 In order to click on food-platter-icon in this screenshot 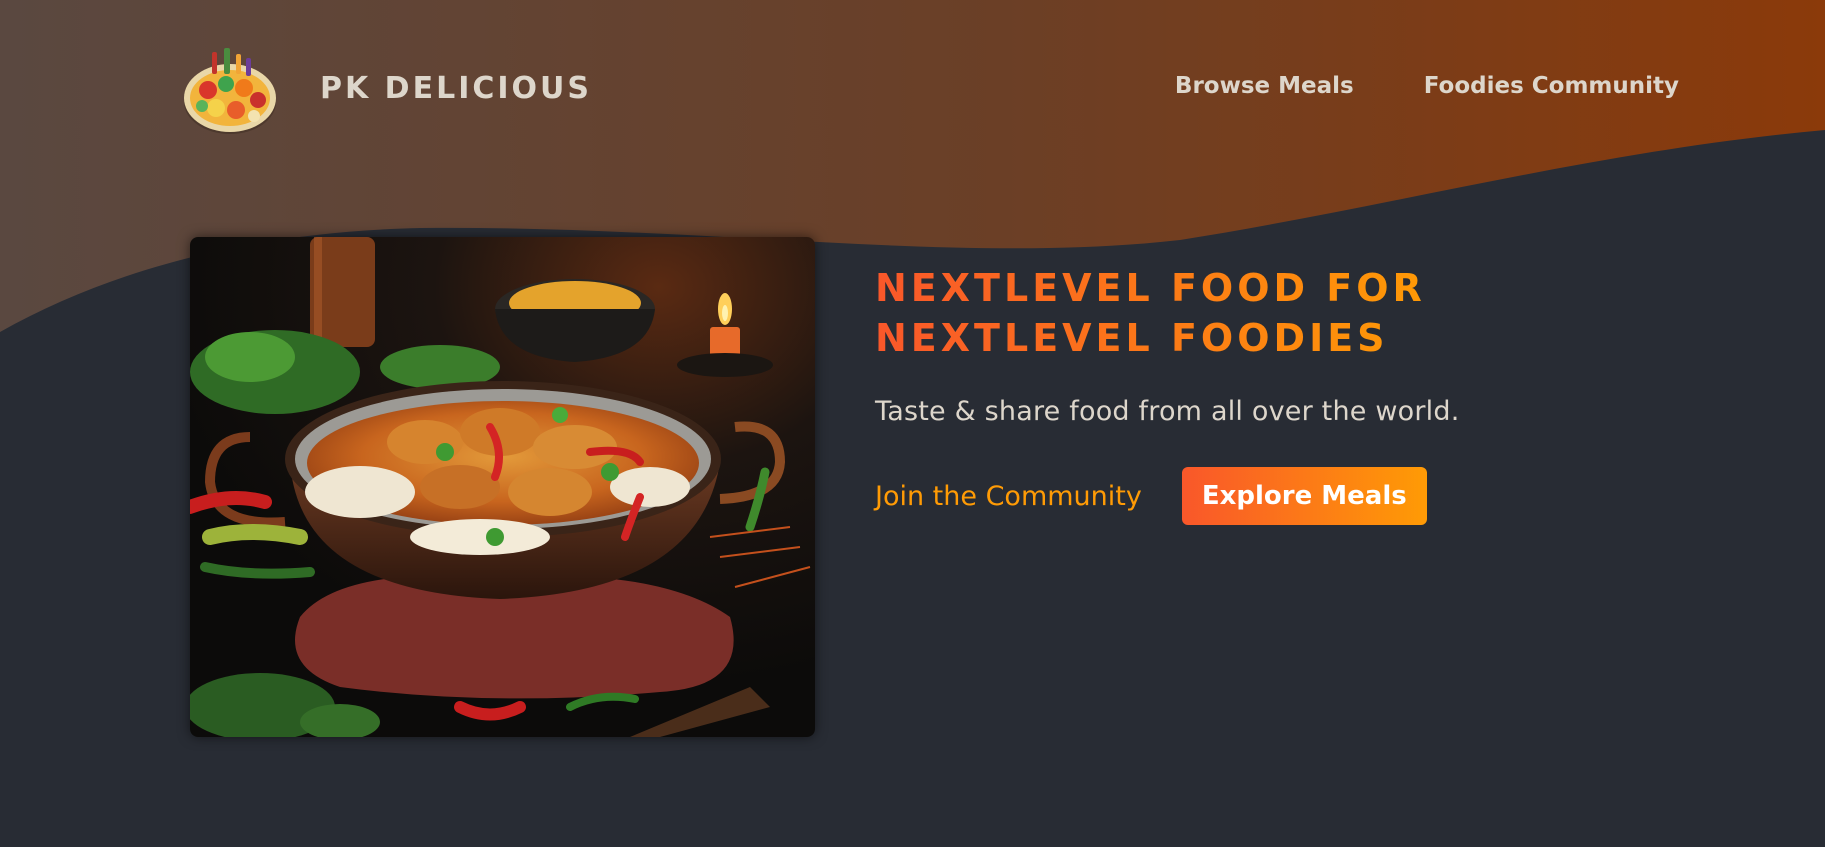, I will do `click(230, 91)`.